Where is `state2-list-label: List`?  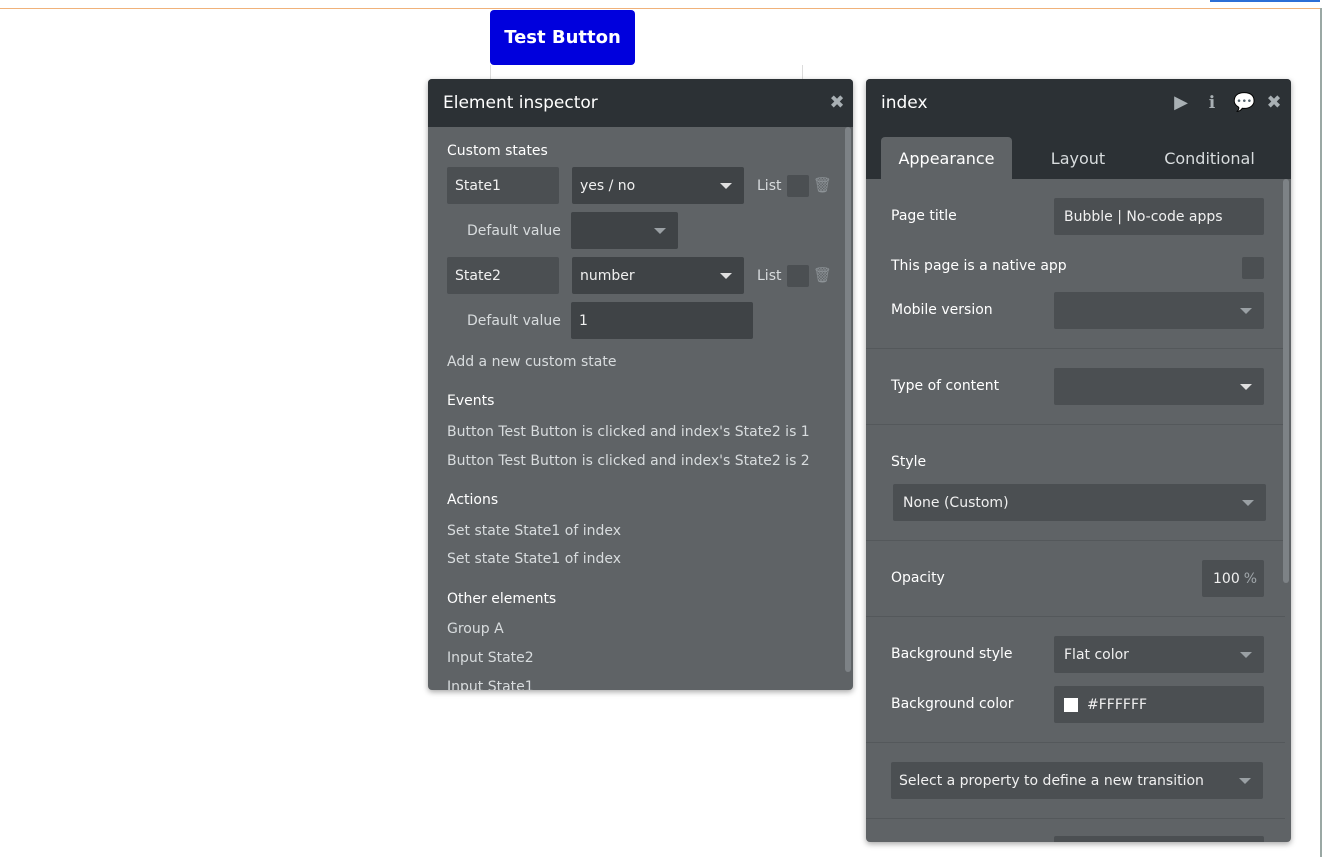 state2-list-label: List is located at coordinates (769, 276).